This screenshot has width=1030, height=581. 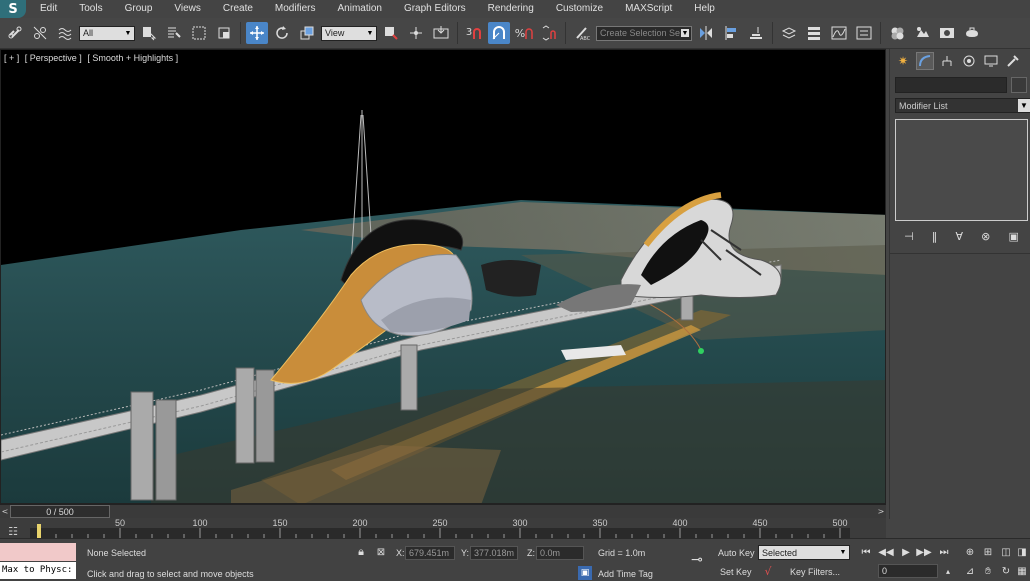 I want to click on mirror-icon, so click(x=706, y=33).